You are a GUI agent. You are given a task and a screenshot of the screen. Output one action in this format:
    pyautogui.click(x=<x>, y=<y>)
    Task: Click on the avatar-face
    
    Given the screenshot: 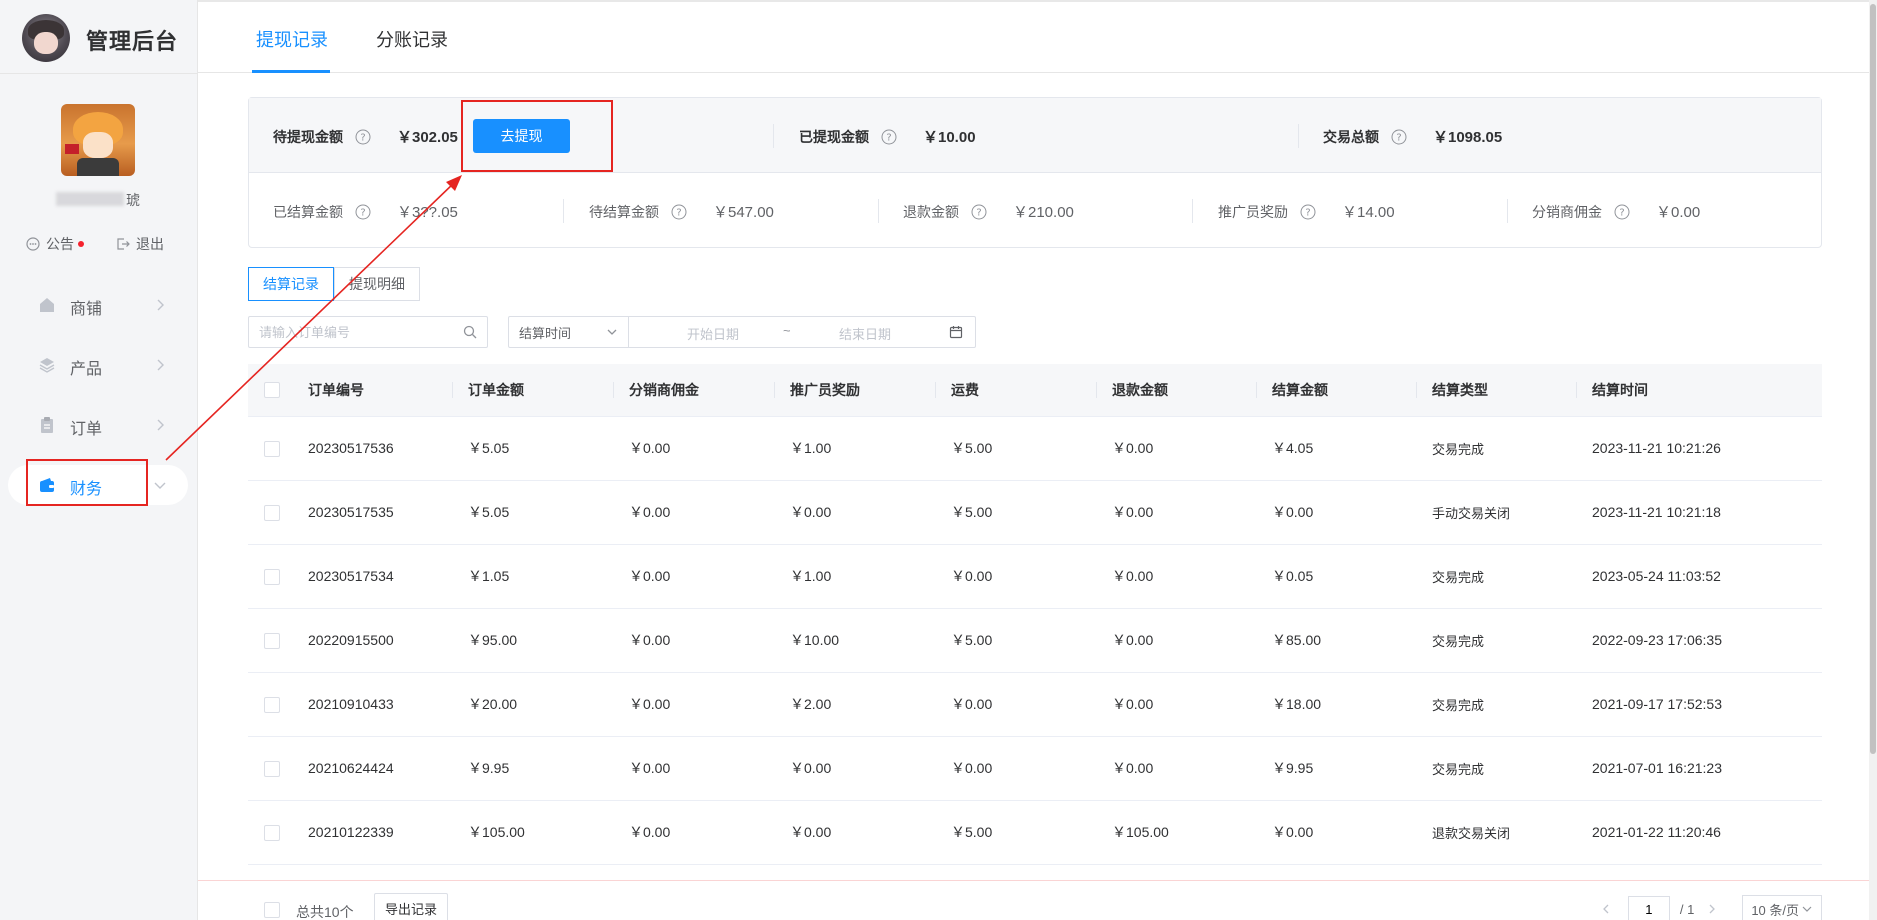 What is the action you would take?
    pyautogui.click(x=46, y=43)
    